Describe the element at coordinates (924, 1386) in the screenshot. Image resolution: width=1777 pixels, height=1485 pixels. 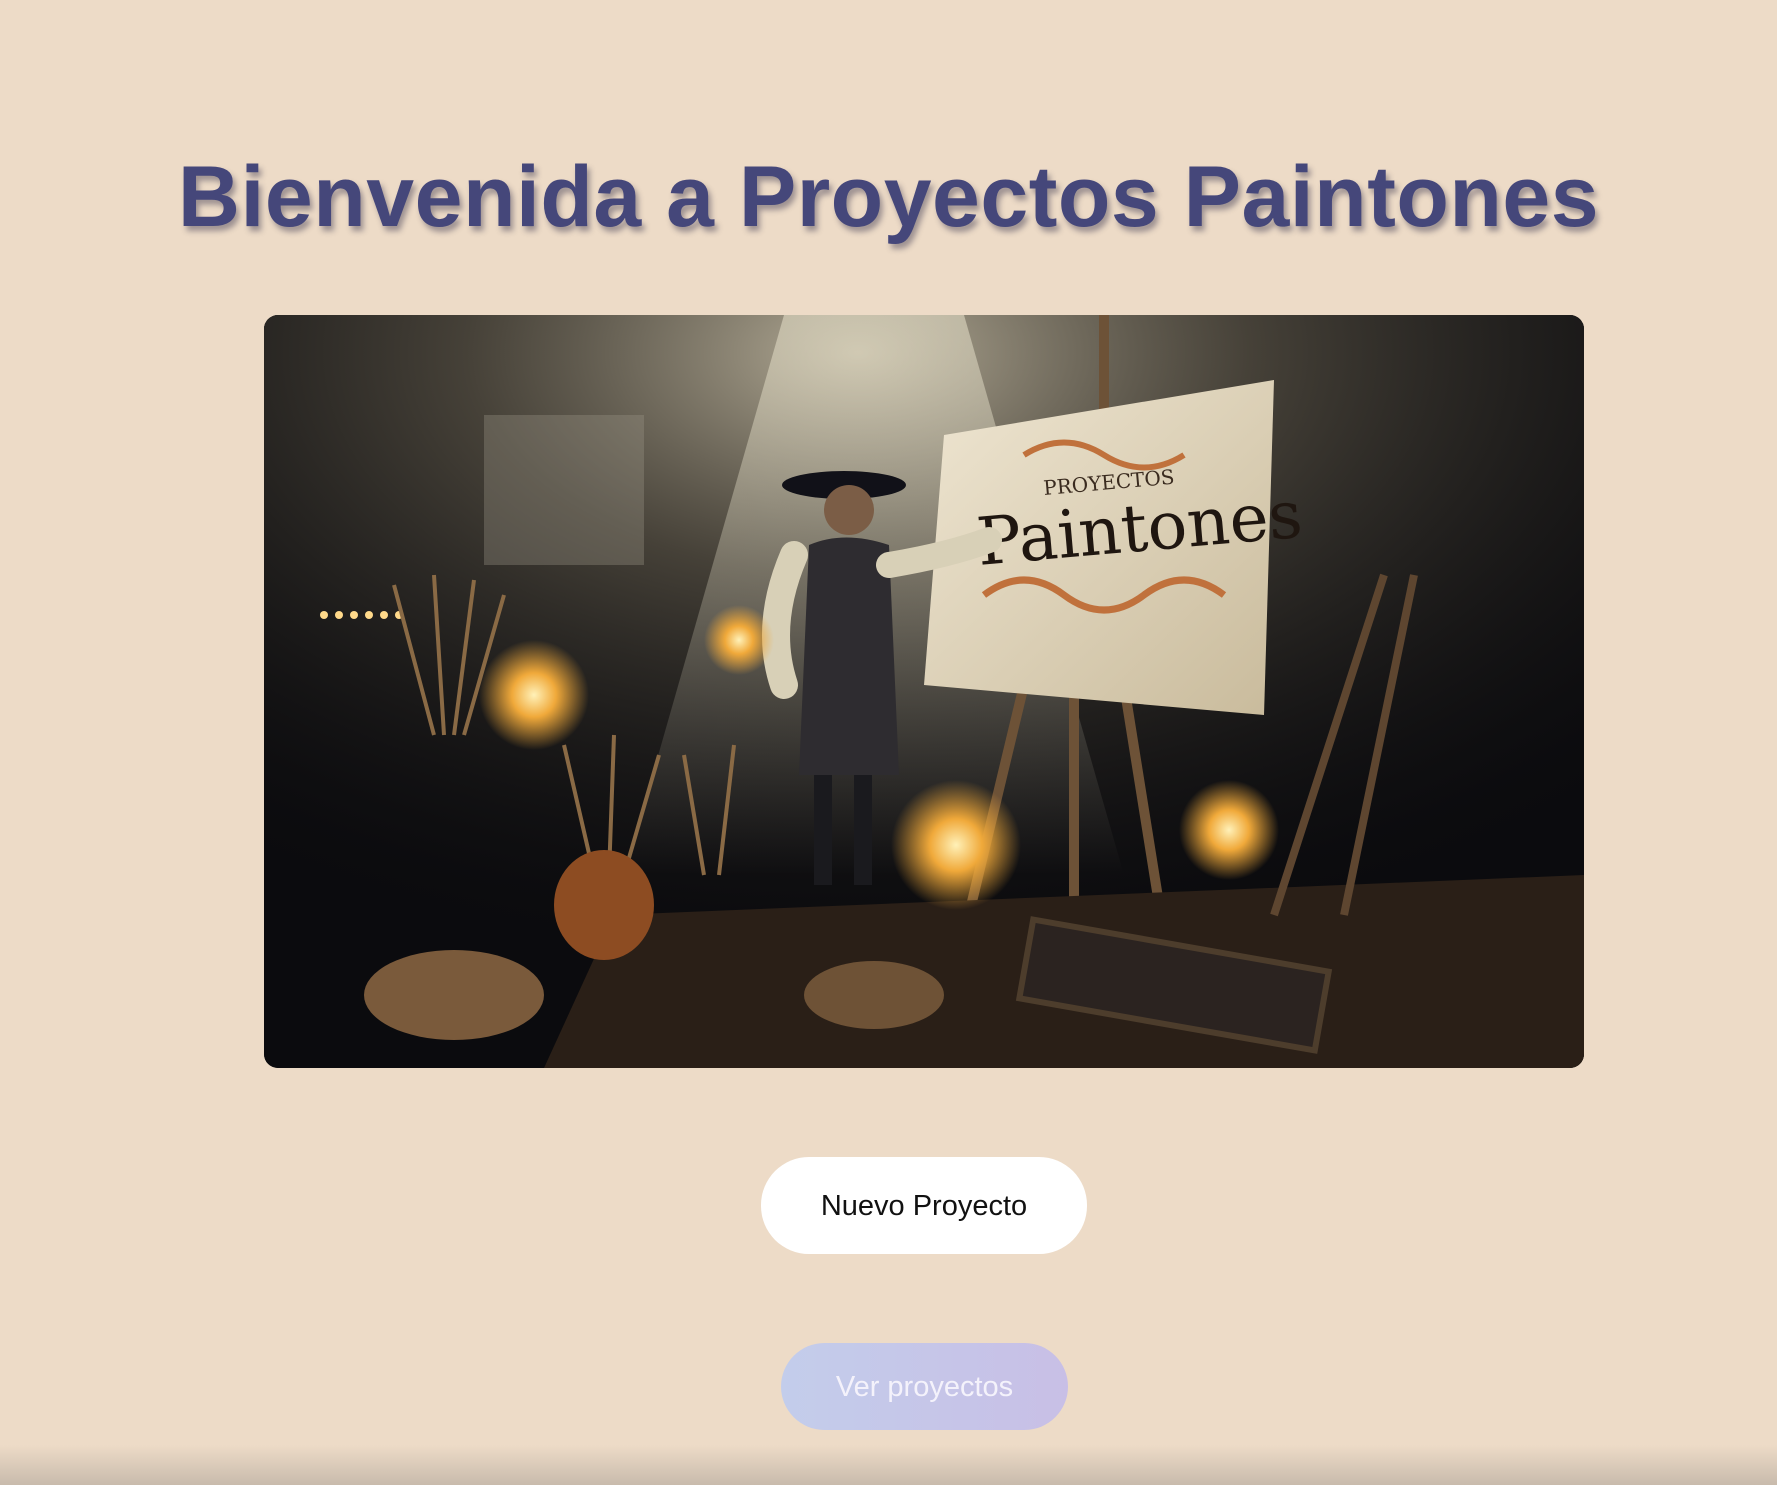
I see `view-projects-button: Ver proyectos` at that location.